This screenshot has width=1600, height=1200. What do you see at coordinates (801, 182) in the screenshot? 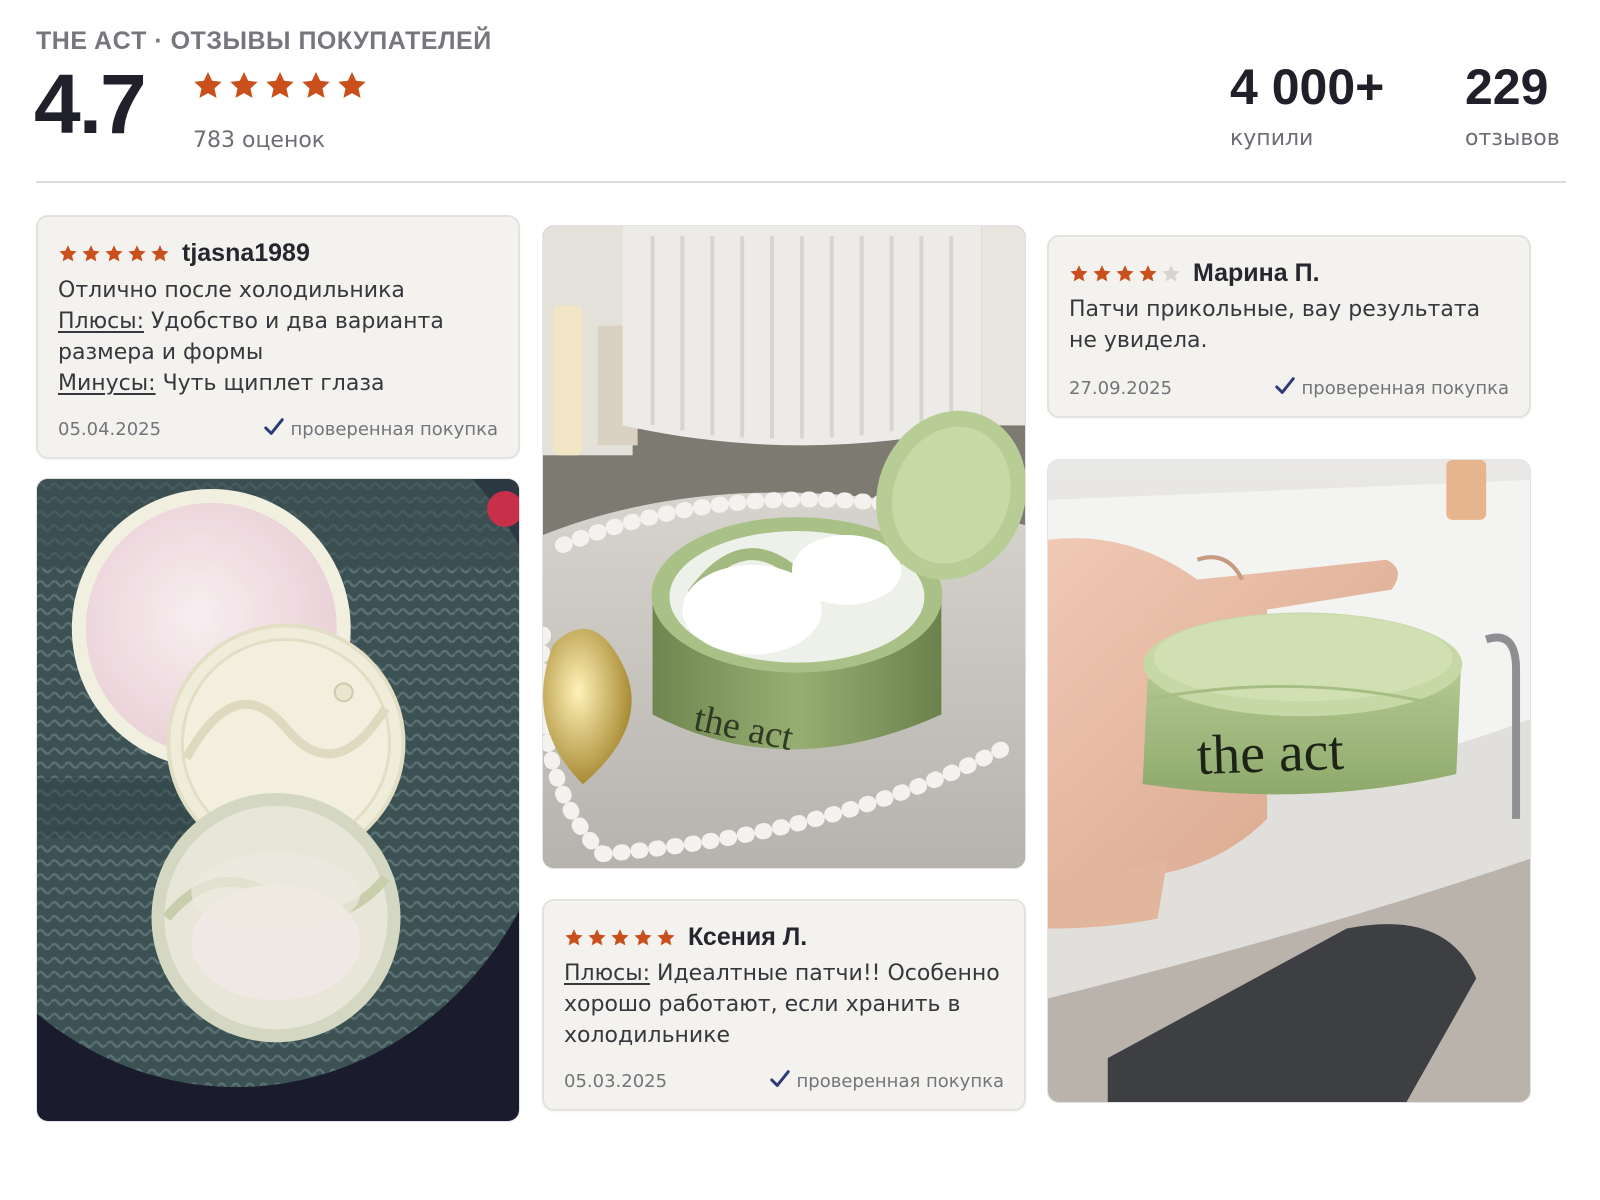
I see `header-divider` at bounding box center [801, 182].